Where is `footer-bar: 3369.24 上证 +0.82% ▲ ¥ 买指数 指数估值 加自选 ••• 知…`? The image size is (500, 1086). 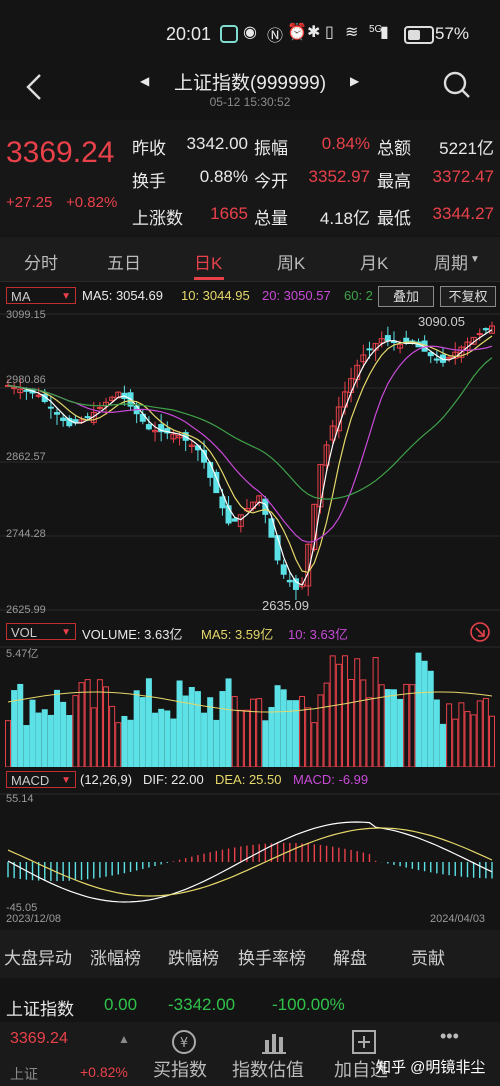
footer-bar: 3369.24 上证 +0.82% ▲ ¥ 买指数 指数估值 加自选 ••• 知… is located at coordinates (250, 1054).